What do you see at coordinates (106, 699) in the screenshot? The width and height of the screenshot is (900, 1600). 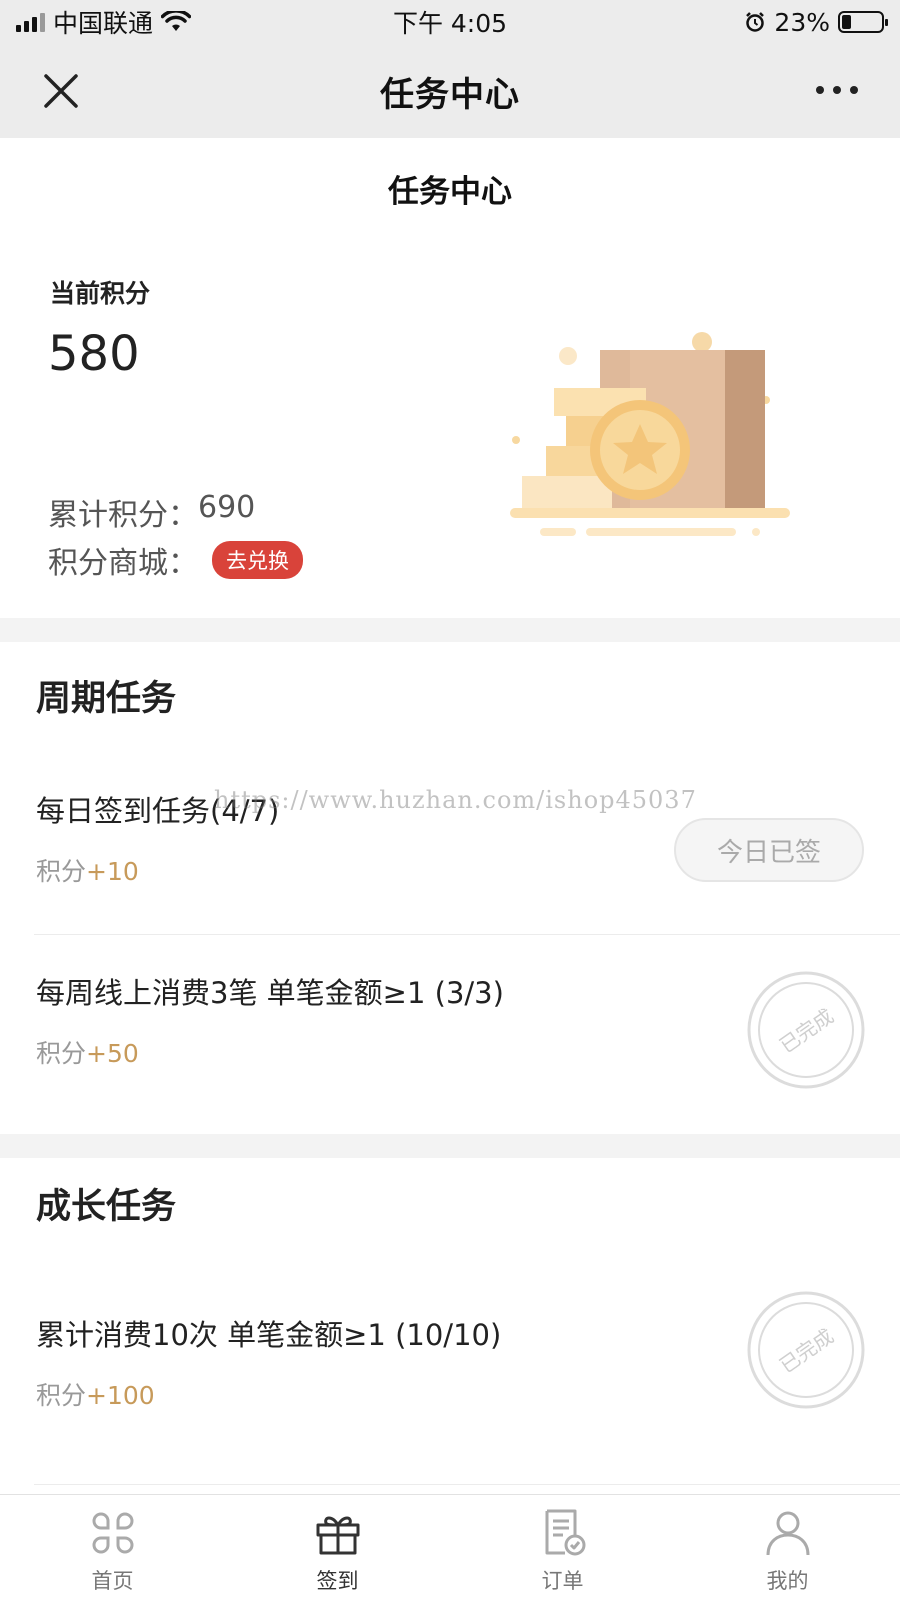 I see `section-title-periodic: 周期任务` at bounding box center [106, 699].